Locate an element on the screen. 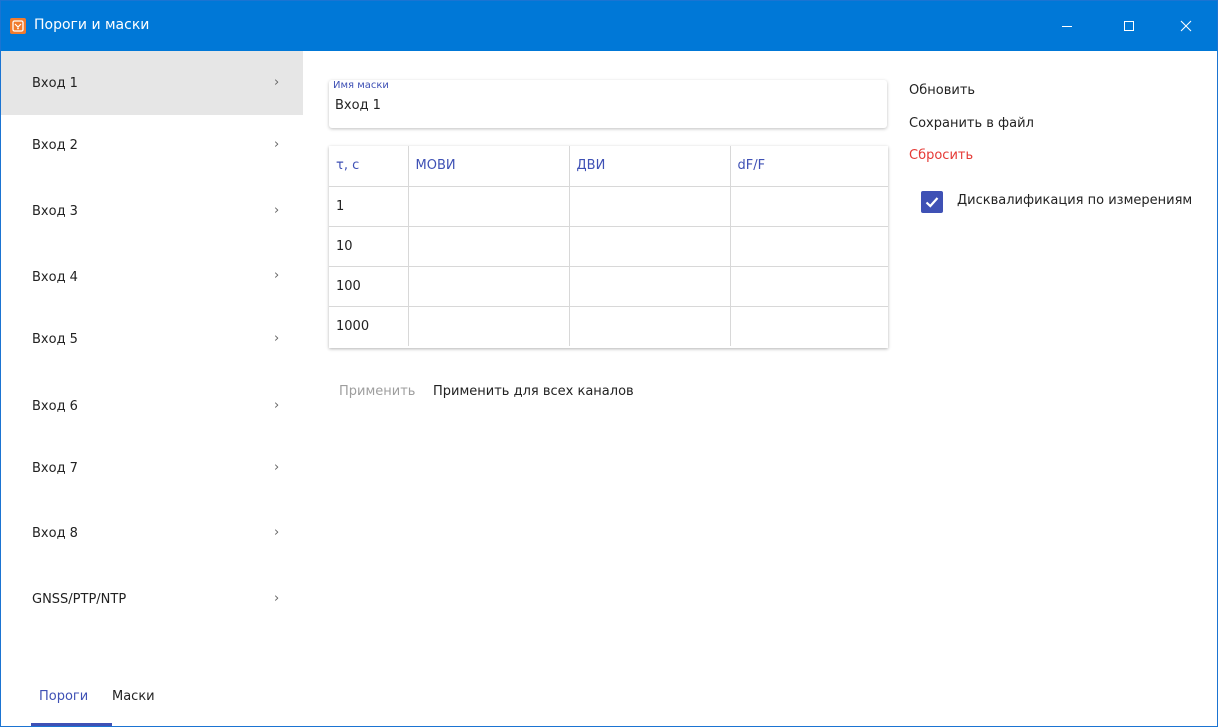  sidebar-item-label: Вход 2 is located at coordinates (55, 145).